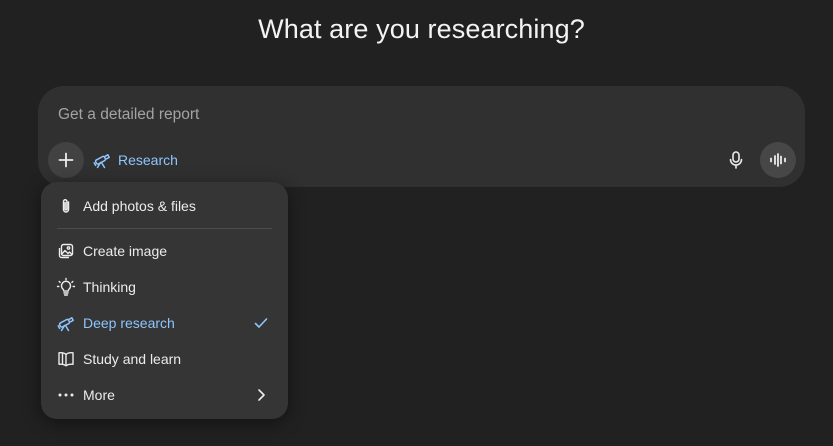  What do you see at coordinates (66, 287) in the screenshot?
I see `lightbulb-icon` at bounding box center [66, 287].